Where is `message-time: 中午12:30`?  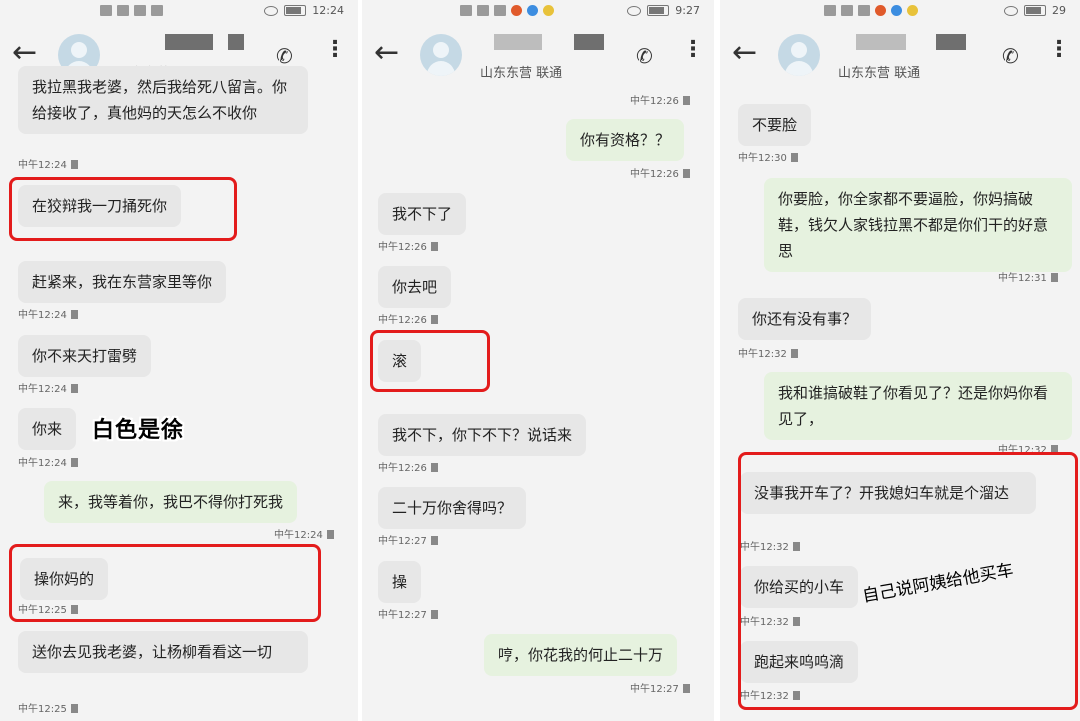
message-time: 中午12:30 is located at coordinates (768, 156).